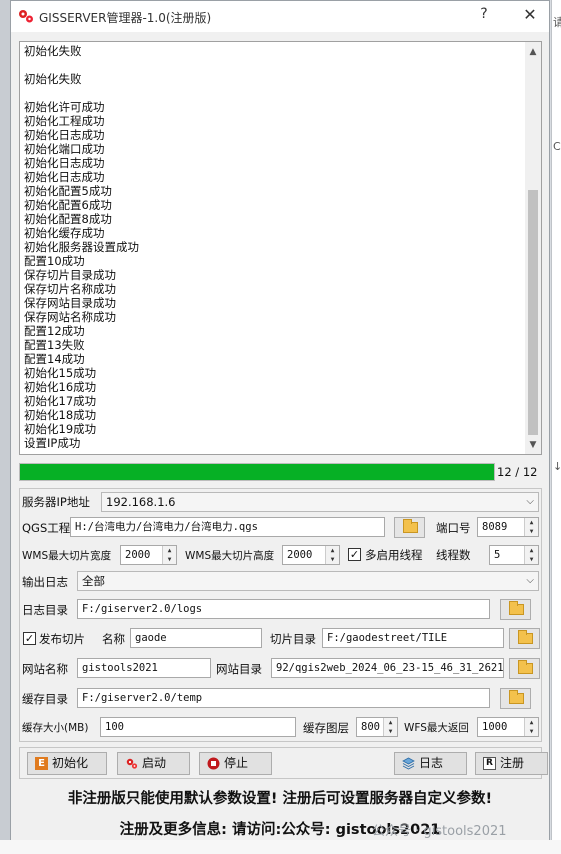  What do you see at coordinates (557, 22) in the screenshot?
I see `background-glyph: 请` at bounding box center [557, 22].